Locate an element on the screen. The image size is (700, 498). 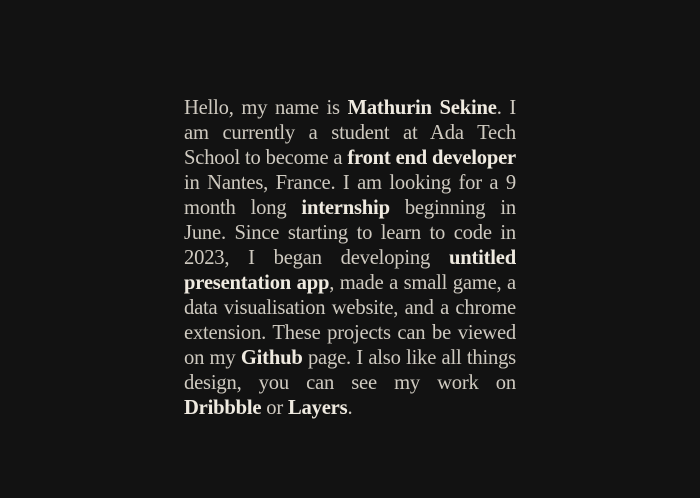
dribbble-link: Dribbble is located at coordinates (223, 408).